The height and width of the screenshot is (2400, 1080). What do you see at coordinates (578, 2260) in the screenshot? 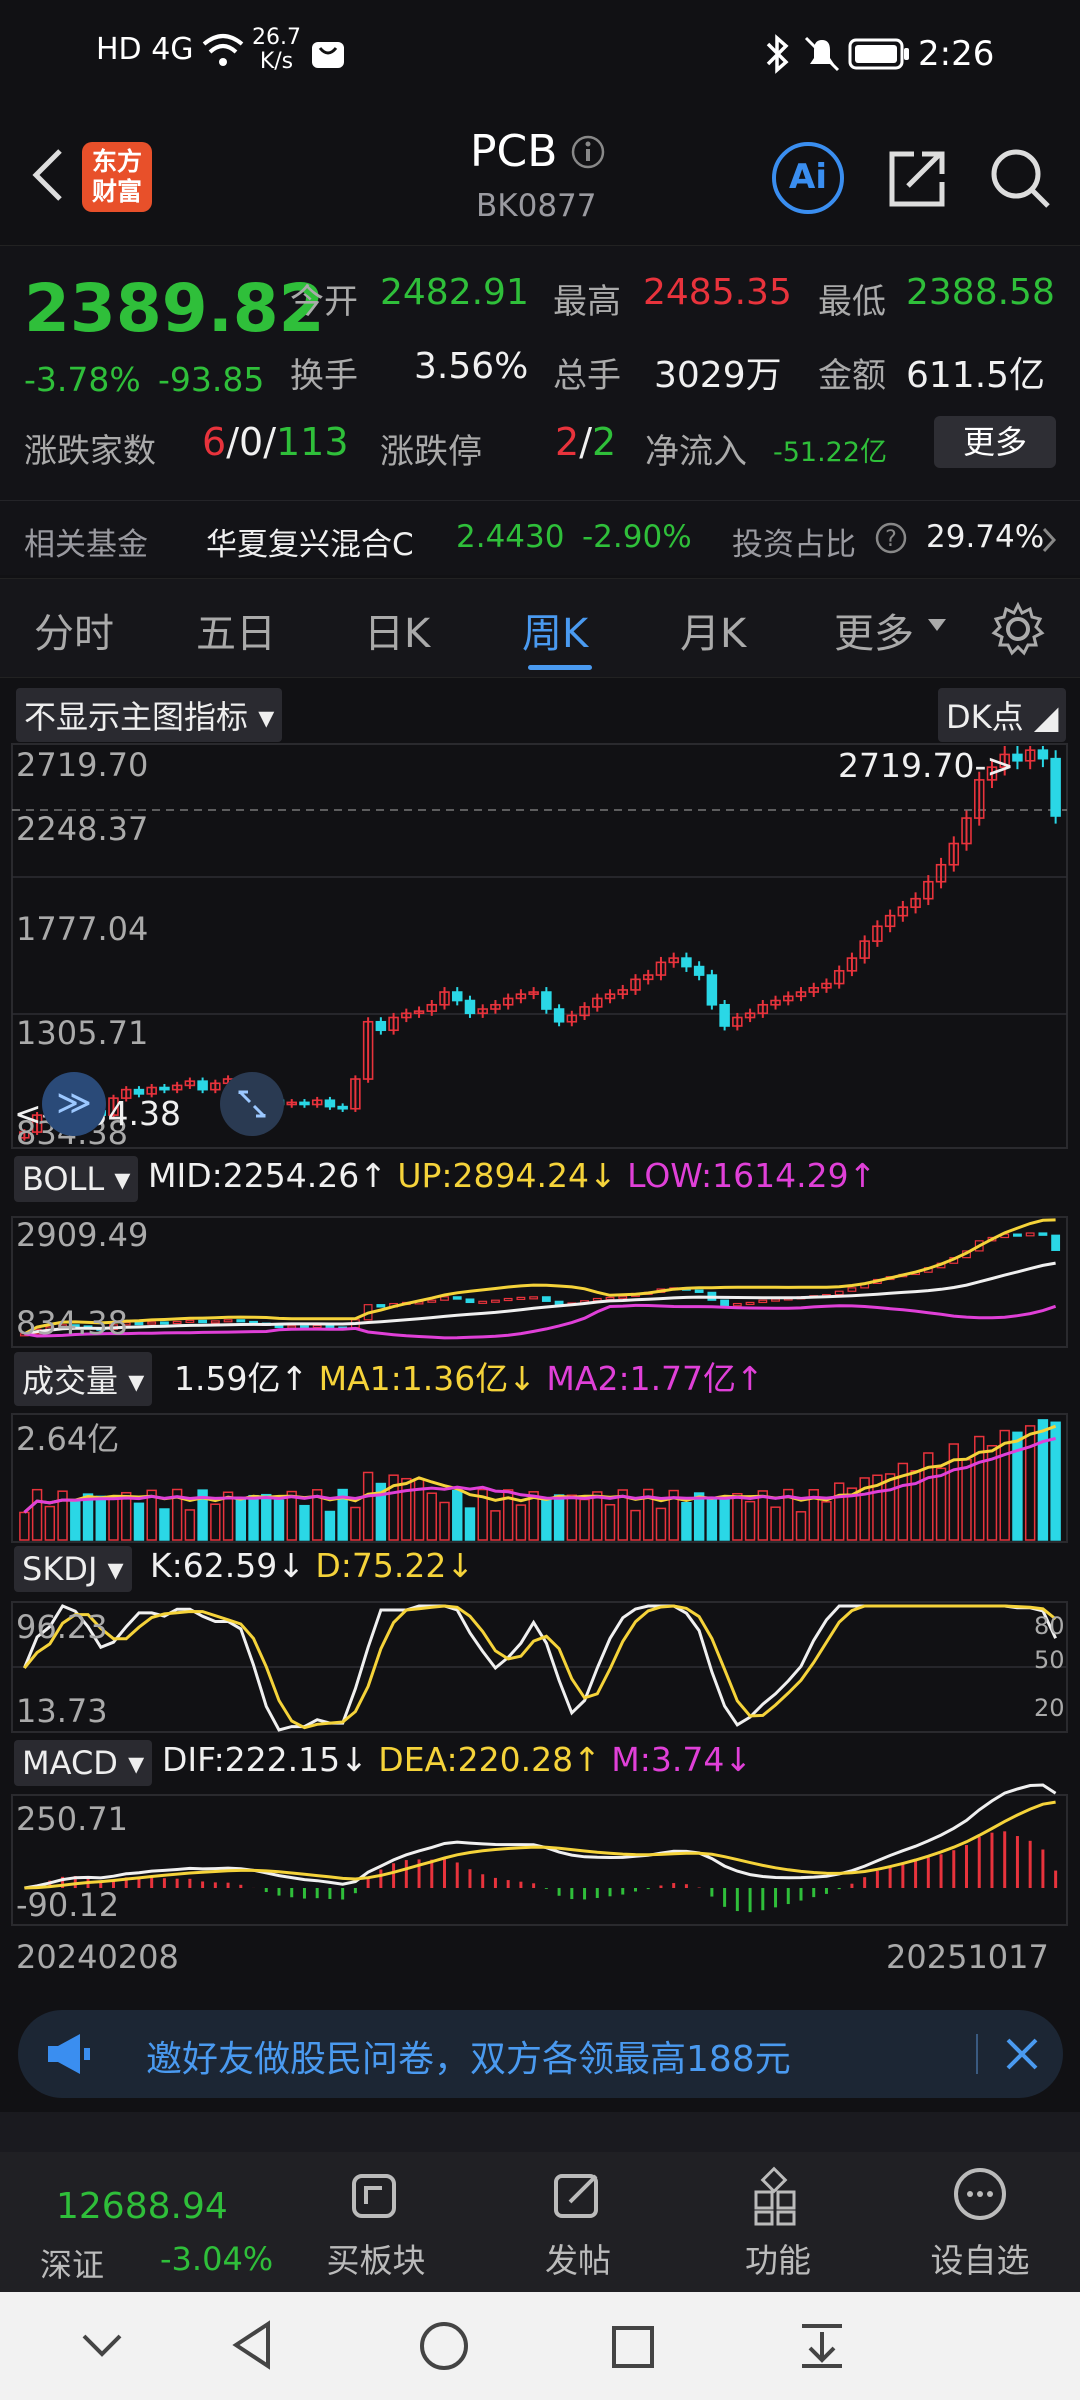
I see `nav-label: 发帖` at bounding box center [578, 2260].